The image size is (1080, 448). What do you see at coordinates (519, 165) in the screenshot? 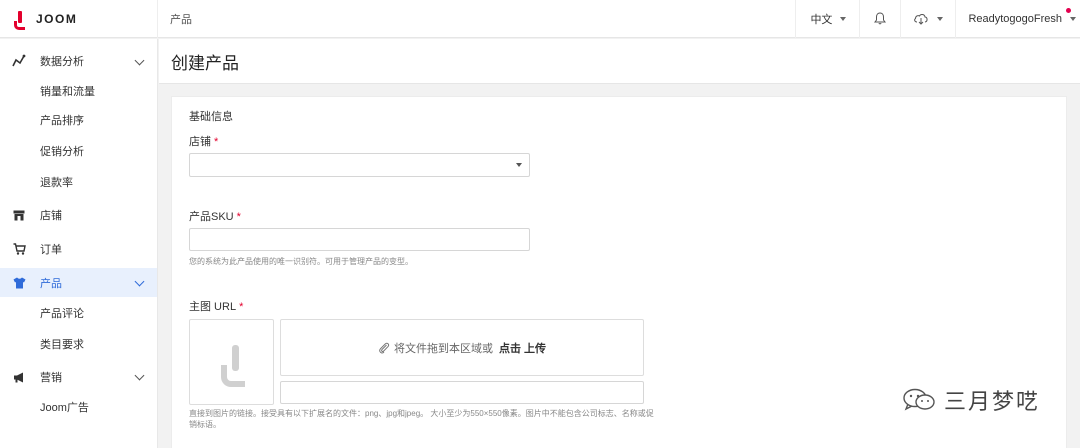
I see `dropdown-arrow-icon` at bounding box center [519, 165].